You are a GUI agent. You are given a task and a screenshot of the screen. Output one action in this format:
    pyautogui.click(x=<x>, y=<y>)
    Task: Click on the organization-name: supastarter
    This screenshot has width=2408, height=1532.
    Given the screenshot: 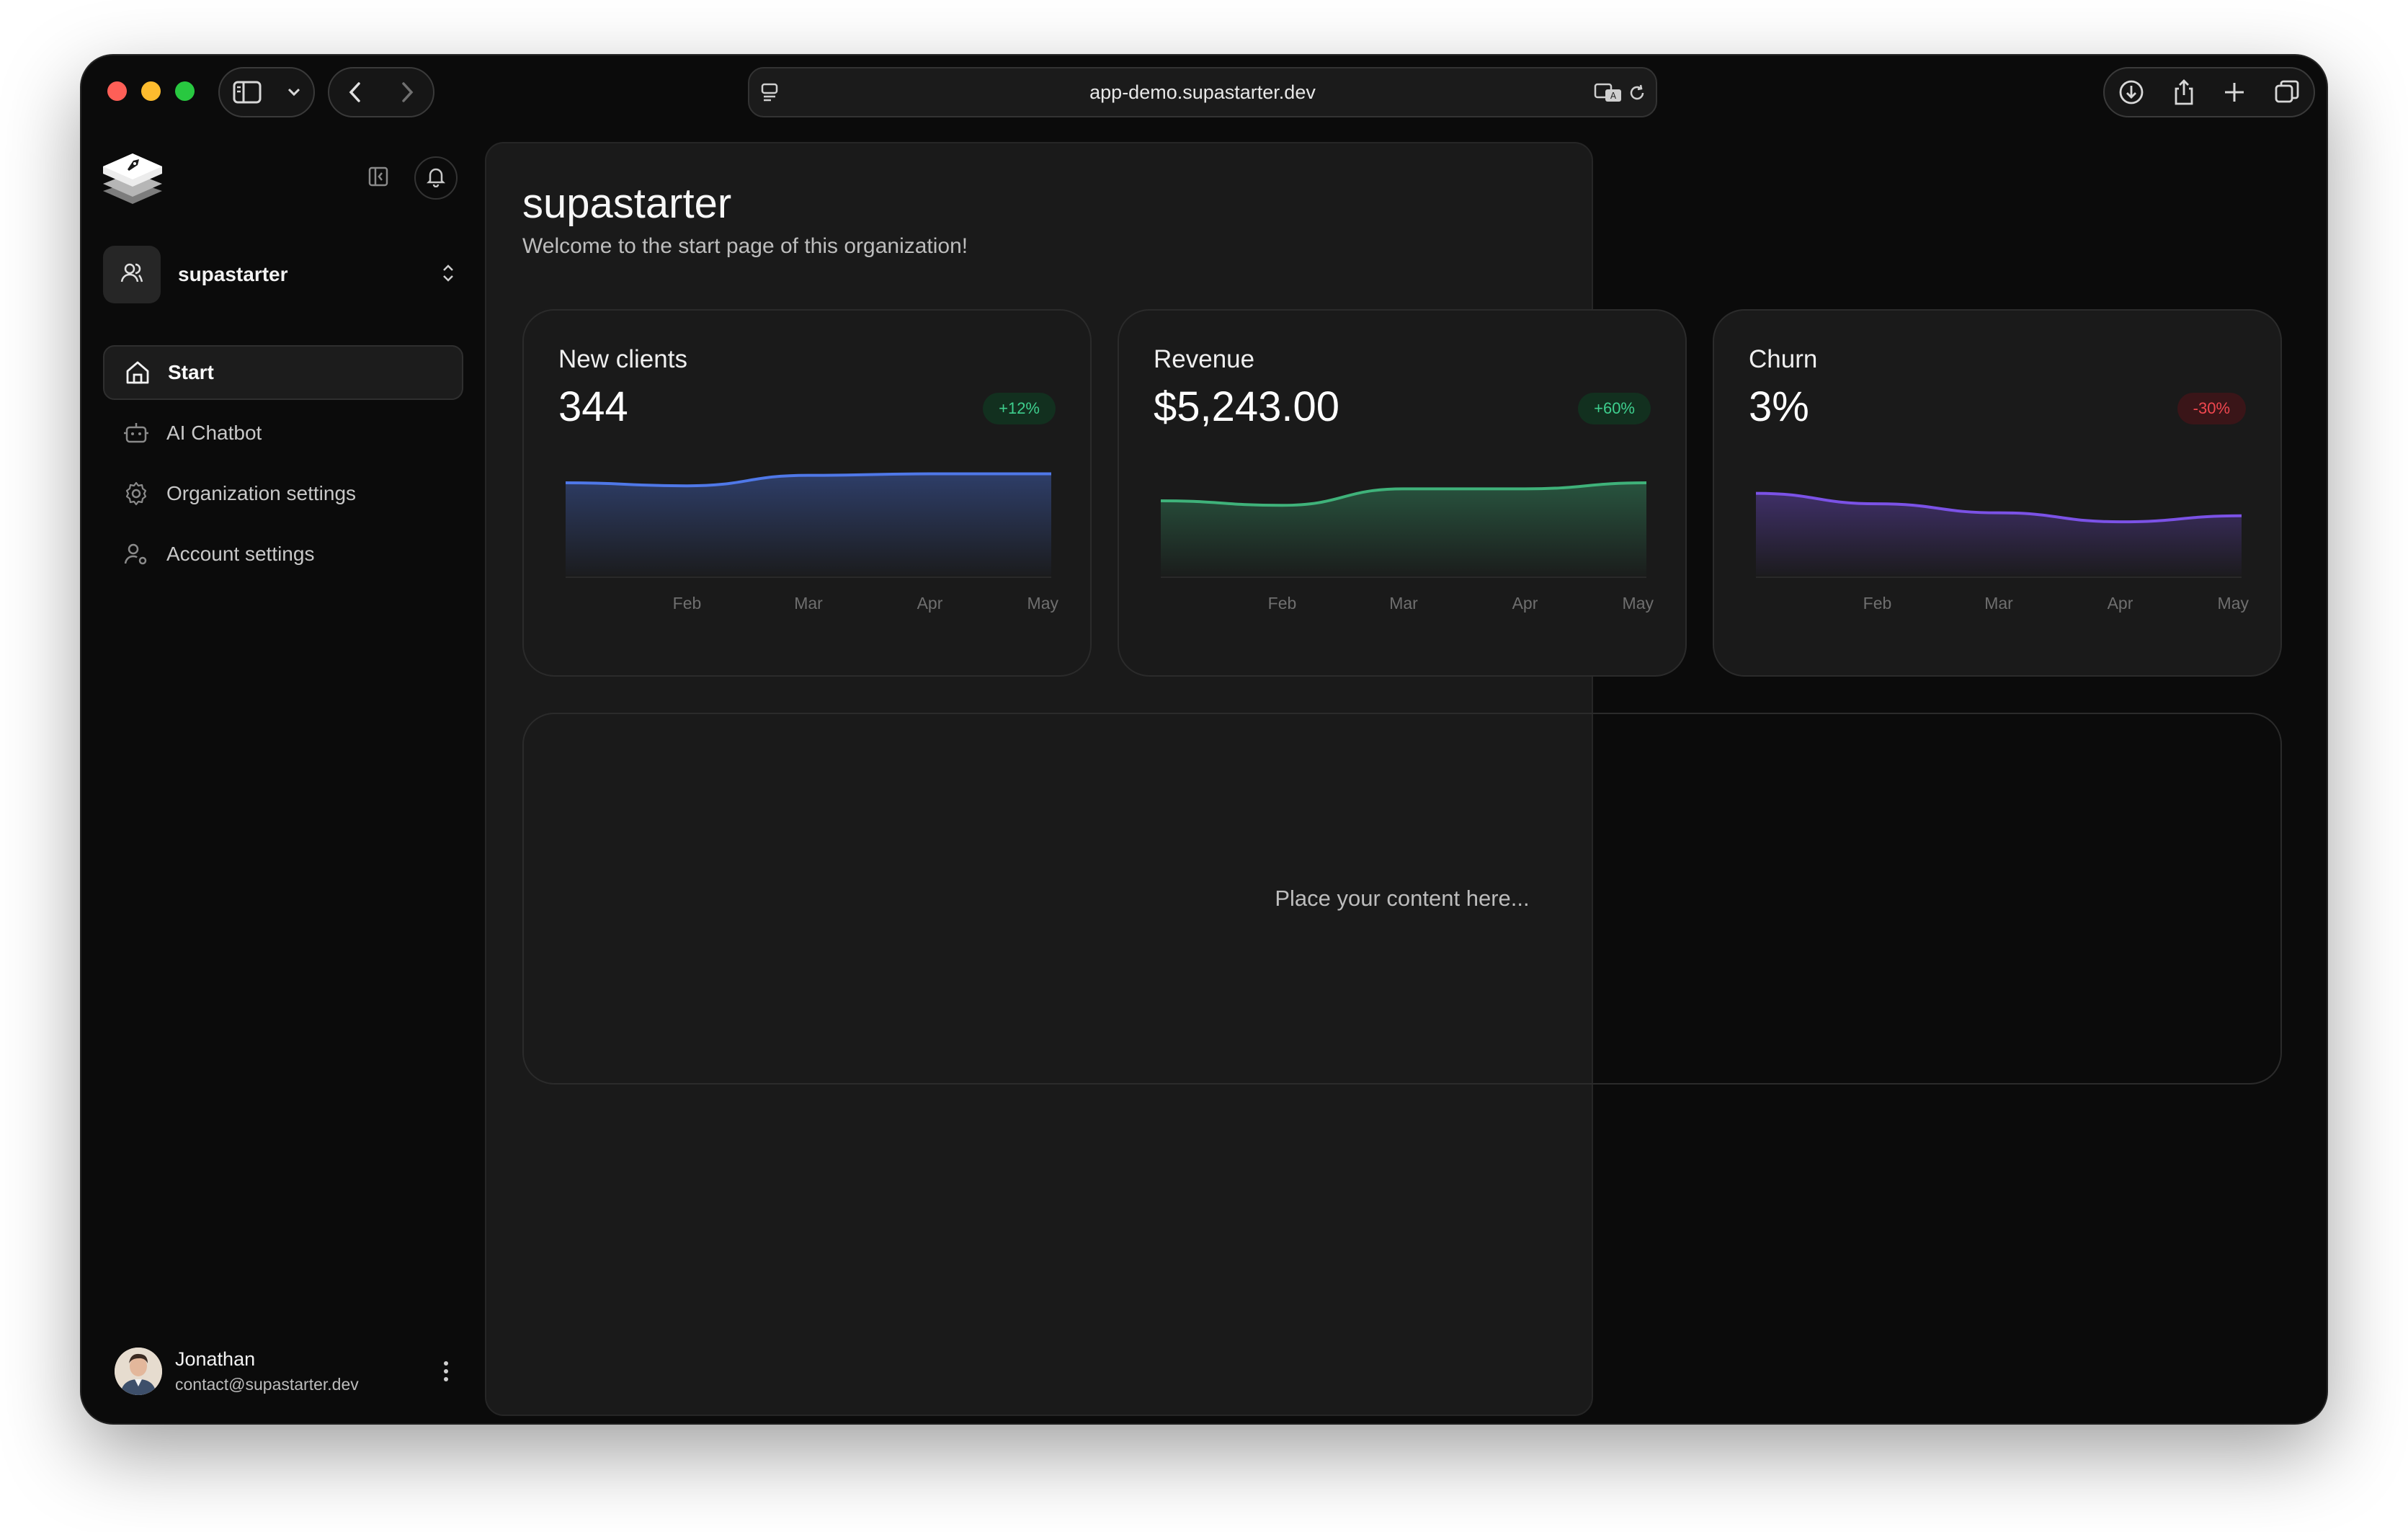 What is the action you would take?
    pyautogui.click(x=233, y=274)
    